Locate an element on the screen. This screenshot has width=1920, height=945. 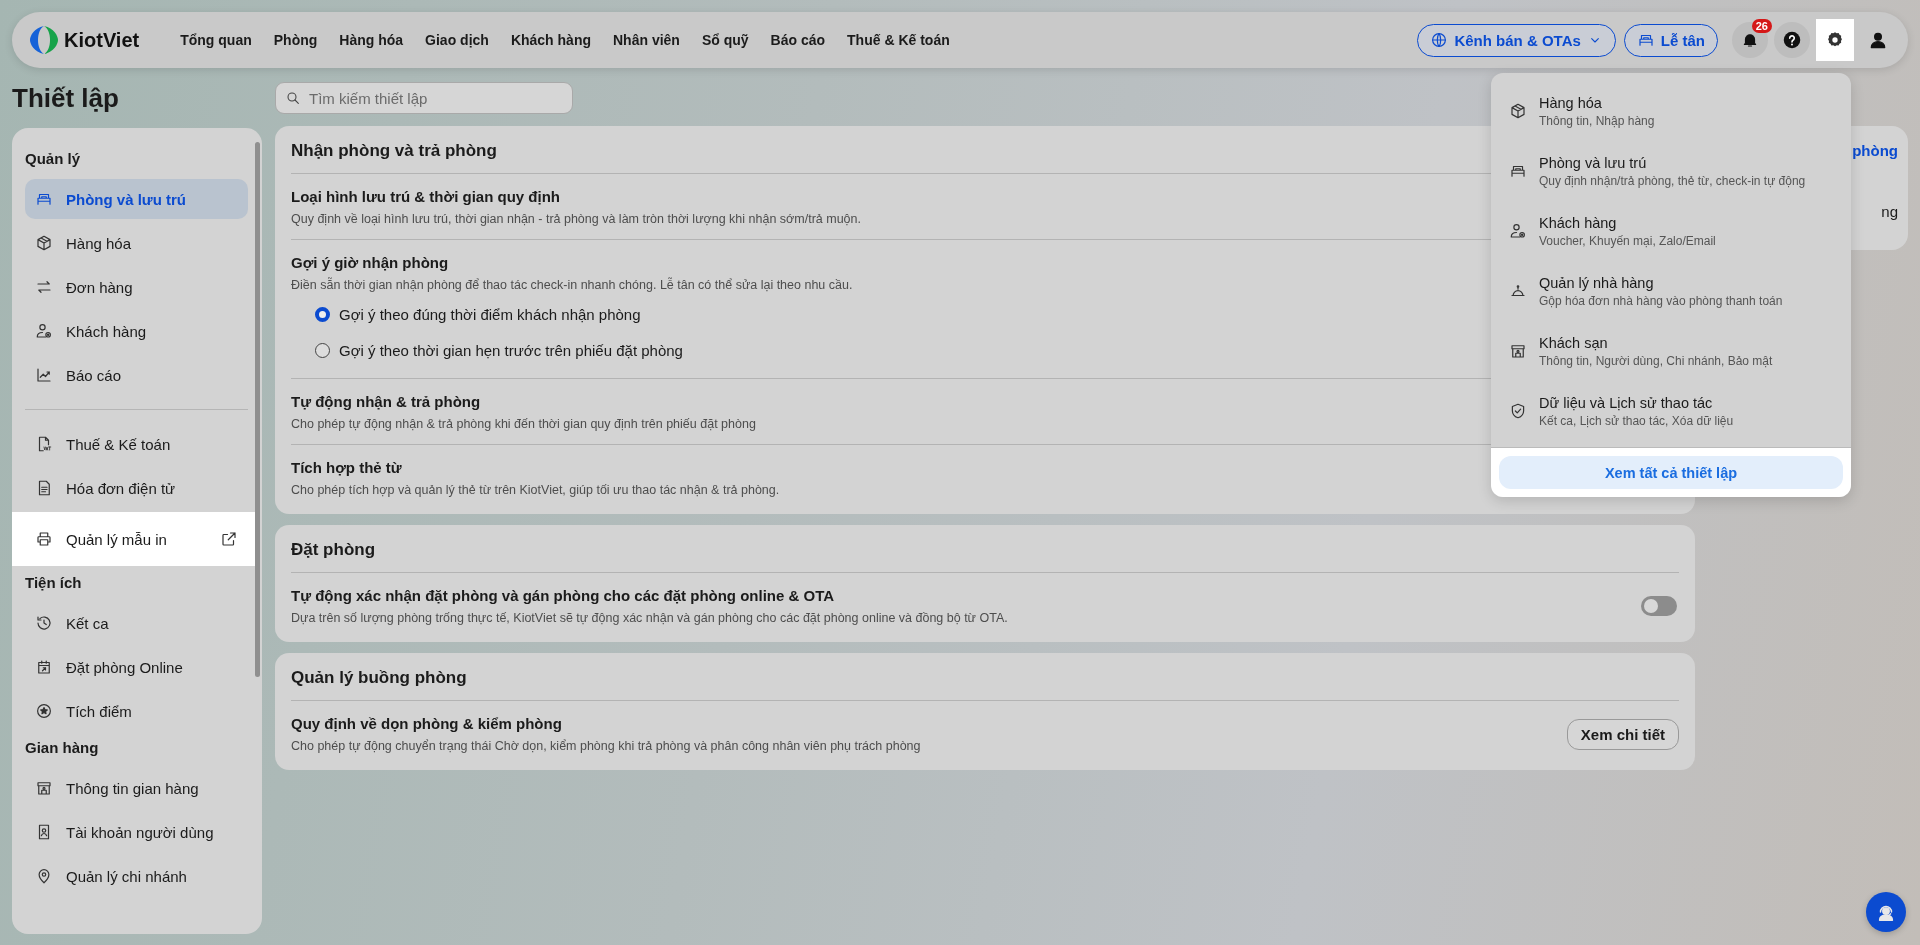
setting-description: Cho phép tích hợp và quản lý thẻ từ trên KiotViet, giúp tối ưu thao tác nhận & trả phòng. is located at coordinates (535, 490).